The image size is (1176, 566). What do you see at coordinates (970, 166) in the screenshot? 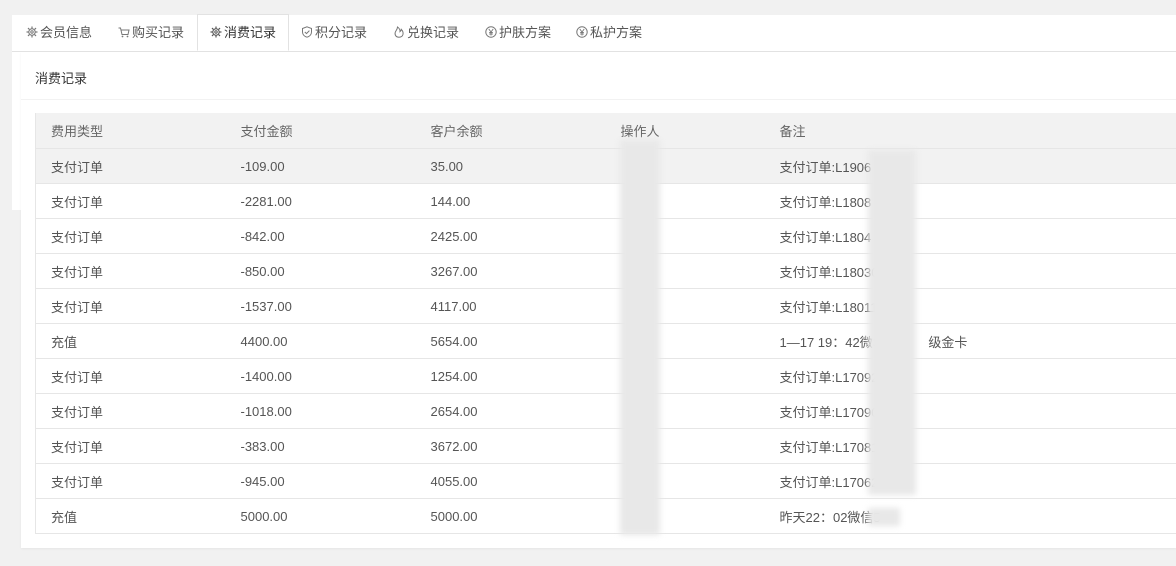
I see `cell-note: 支付订单:L1906` at bounding box center [970, 166].